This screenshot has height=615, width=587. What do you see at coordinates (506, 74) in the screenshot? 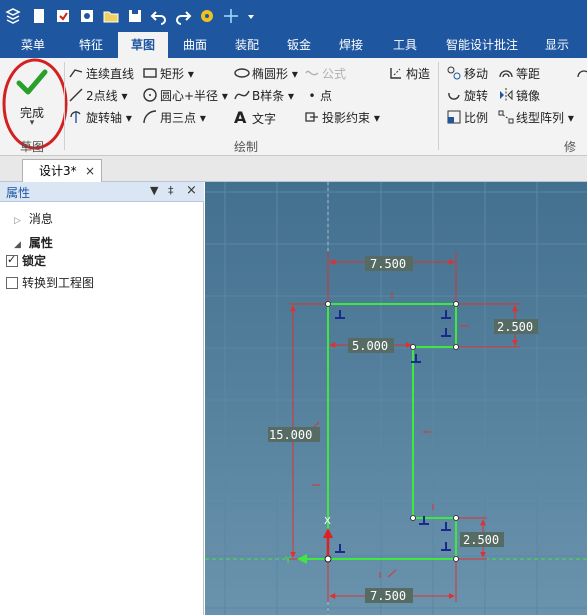
I see `offset-icon` at bounding box center [506, 74].